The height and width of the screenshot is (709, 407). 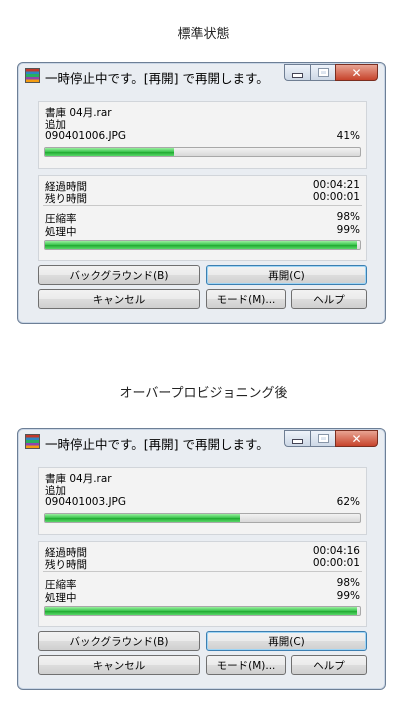 I want to click on file-progress-text: 62%, so click(x=348, y=502).